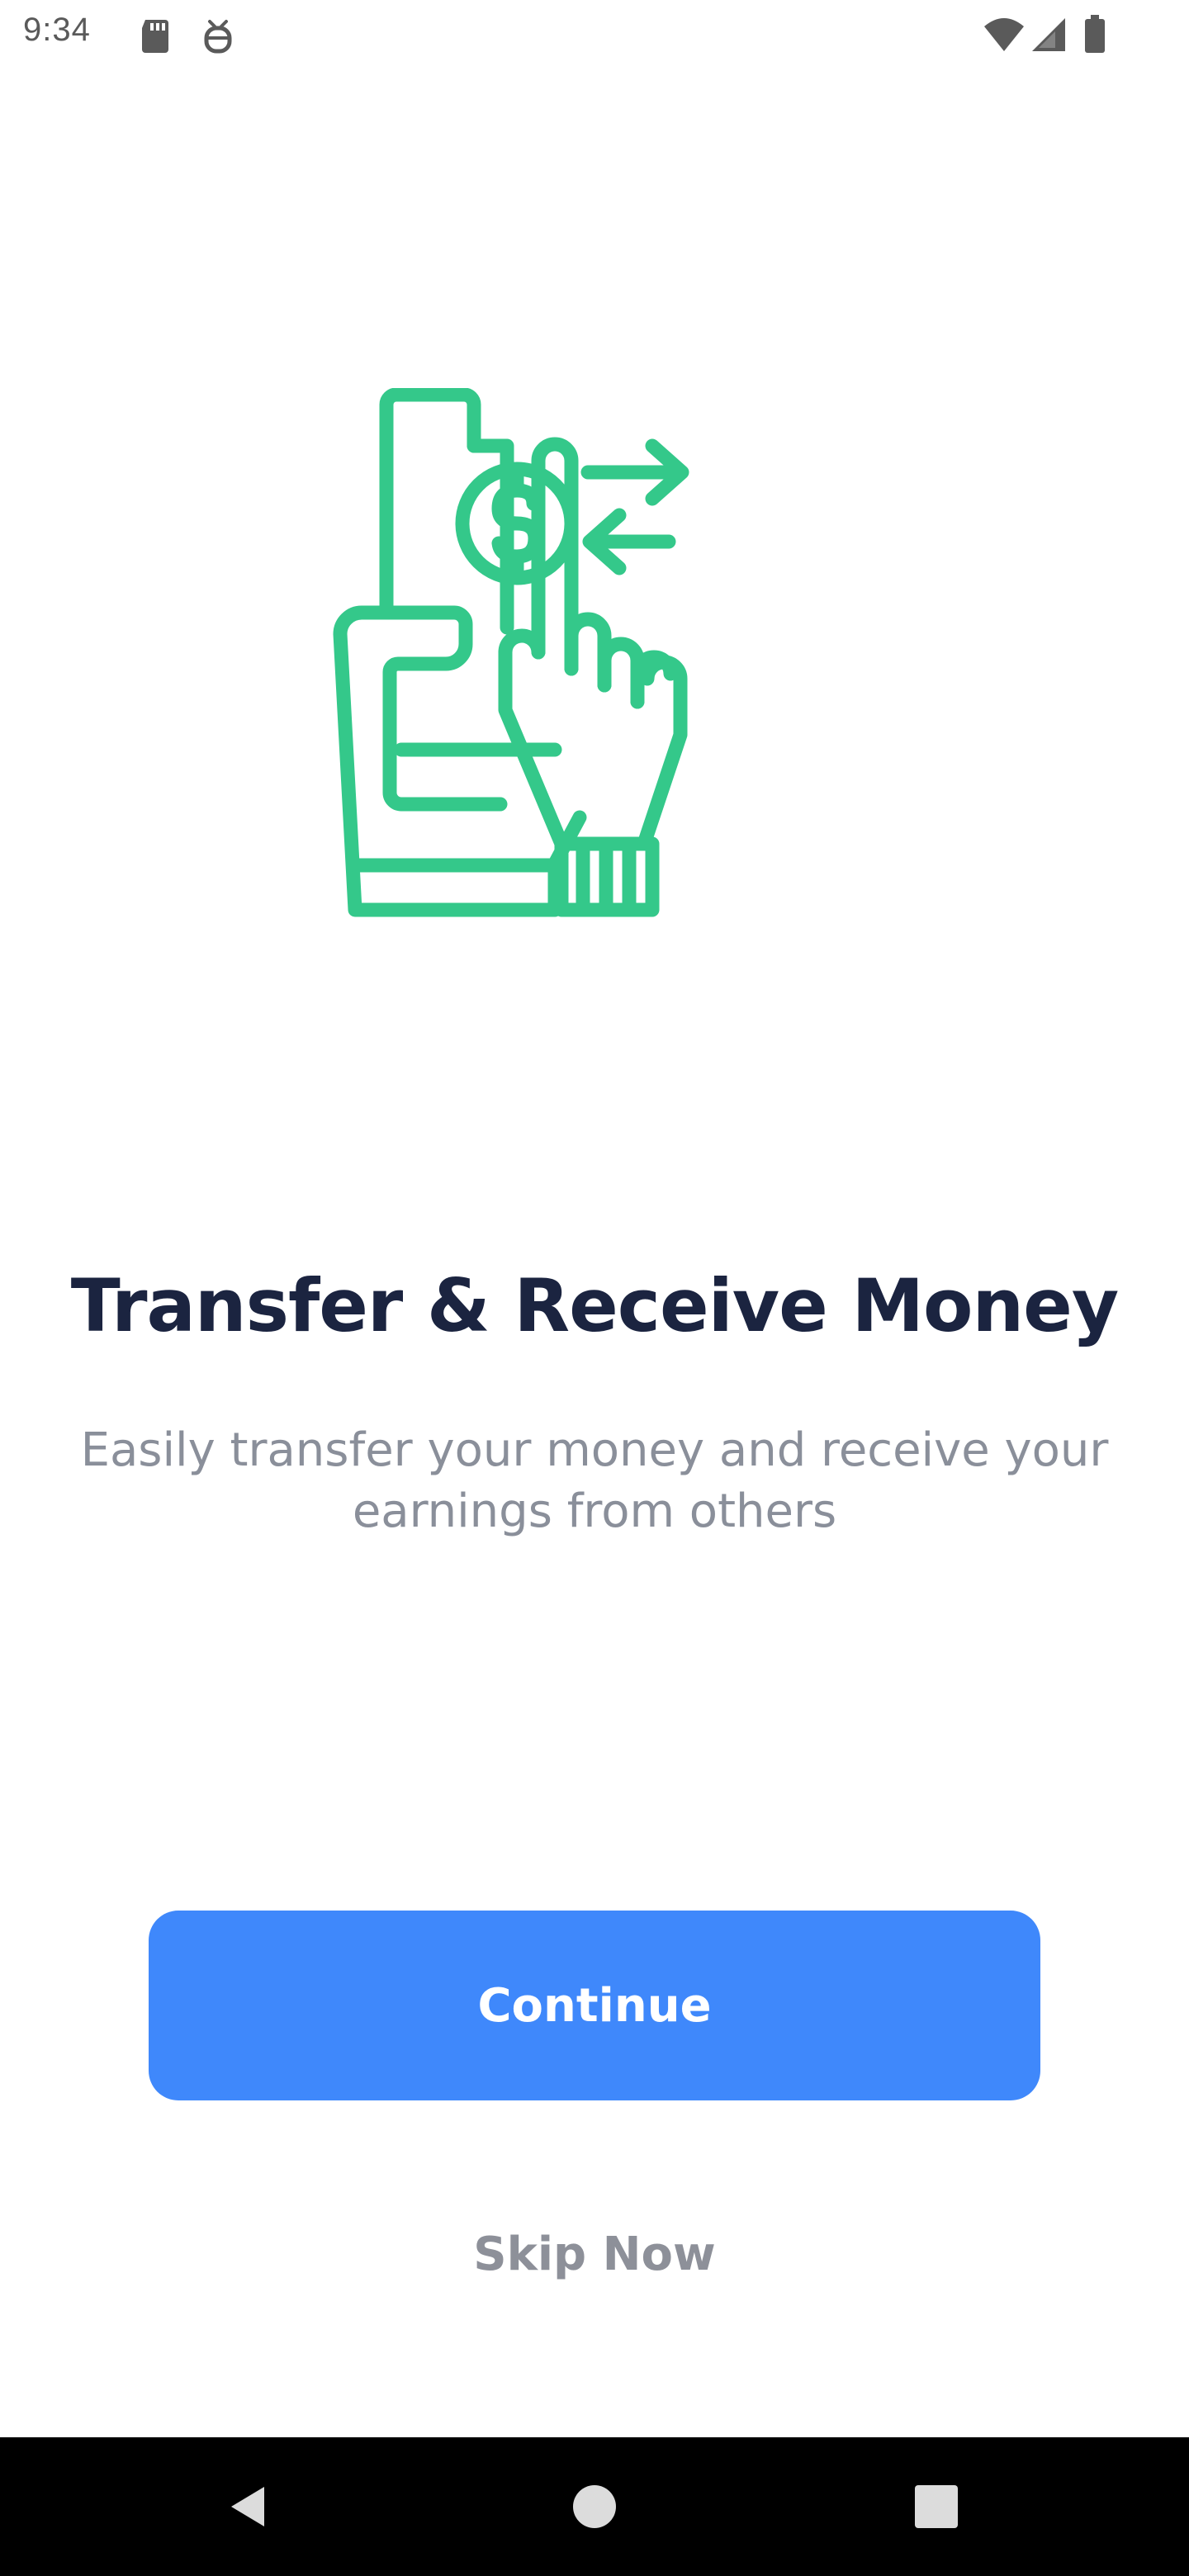 The height and width of the screenshot is (2576, 1189). I want to click on home-icon, so click(594, 2506).